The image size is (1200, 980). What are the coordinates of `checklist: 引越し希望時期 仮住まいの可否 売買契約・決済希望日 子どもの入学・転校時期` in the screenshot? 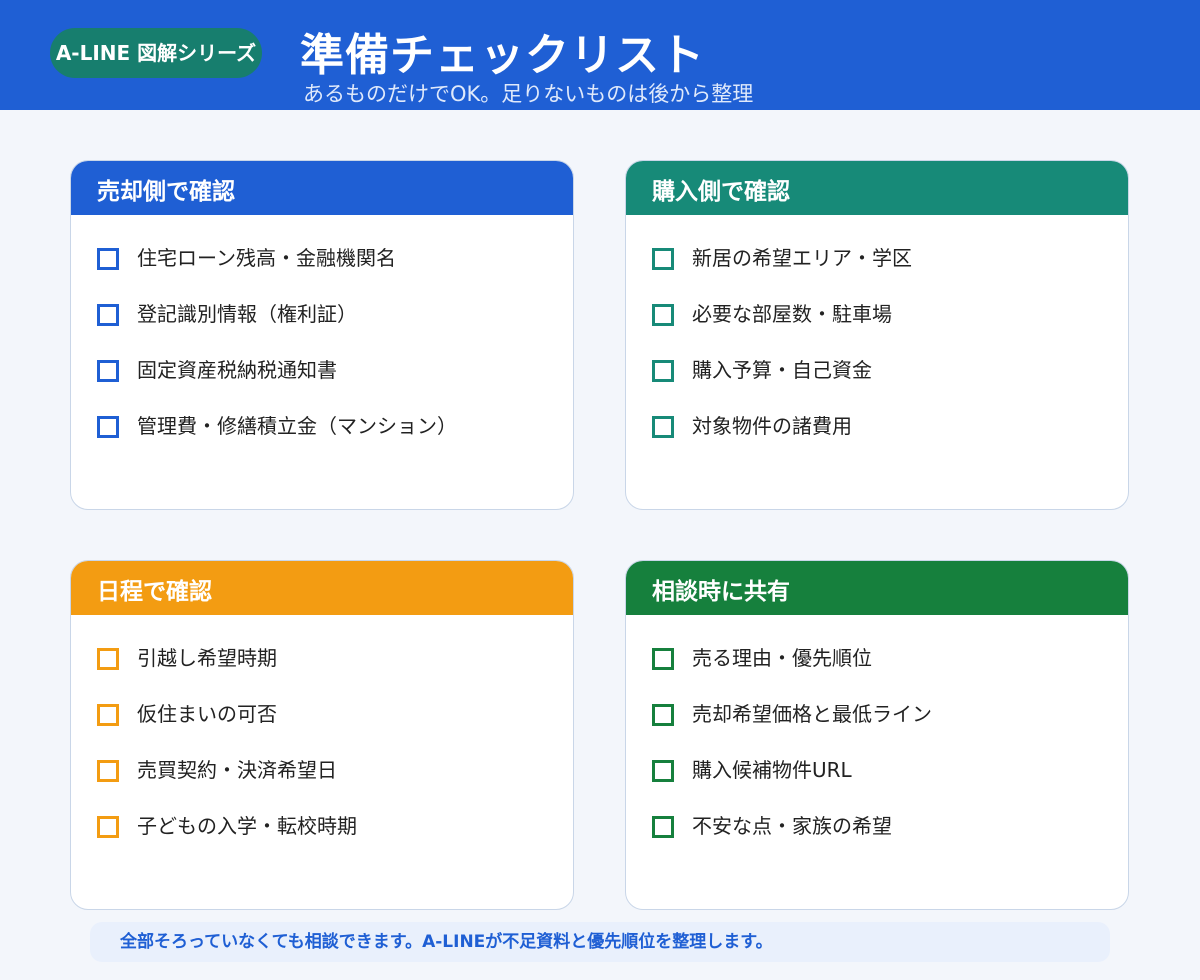 It's located at (322, 741).